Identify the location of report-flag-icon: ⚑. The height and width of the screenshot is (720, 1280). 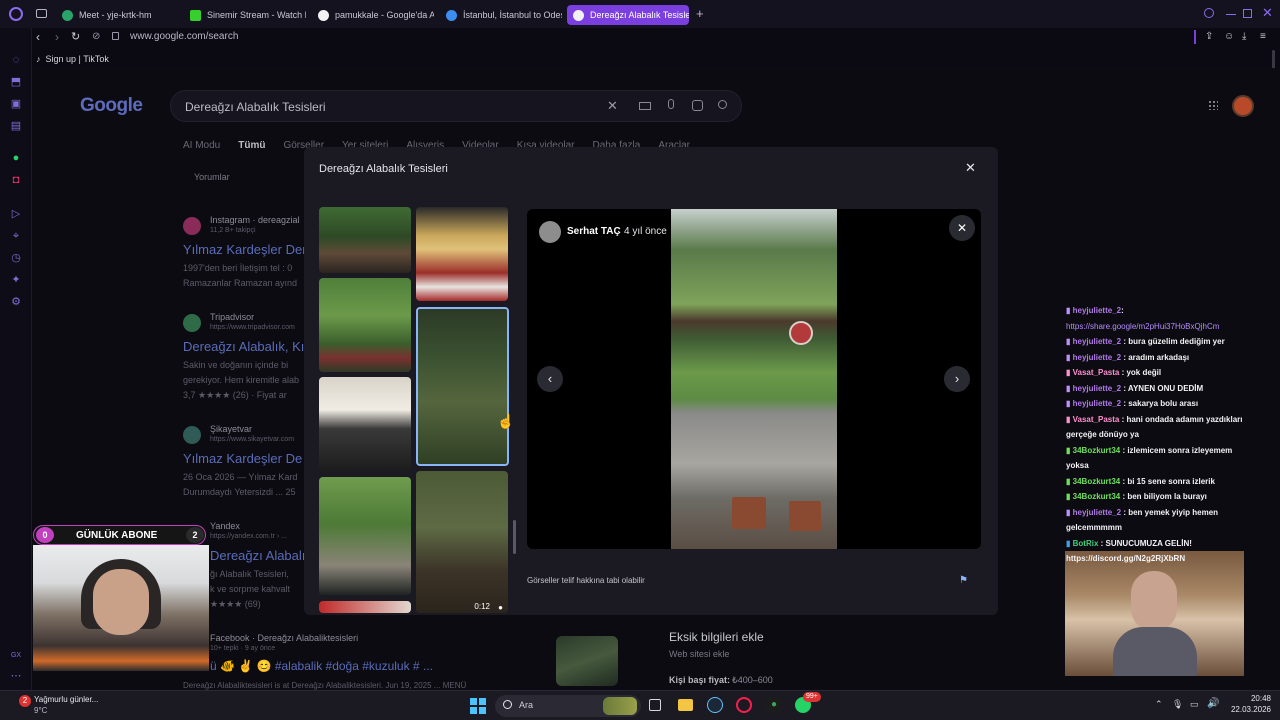
(963, 580).